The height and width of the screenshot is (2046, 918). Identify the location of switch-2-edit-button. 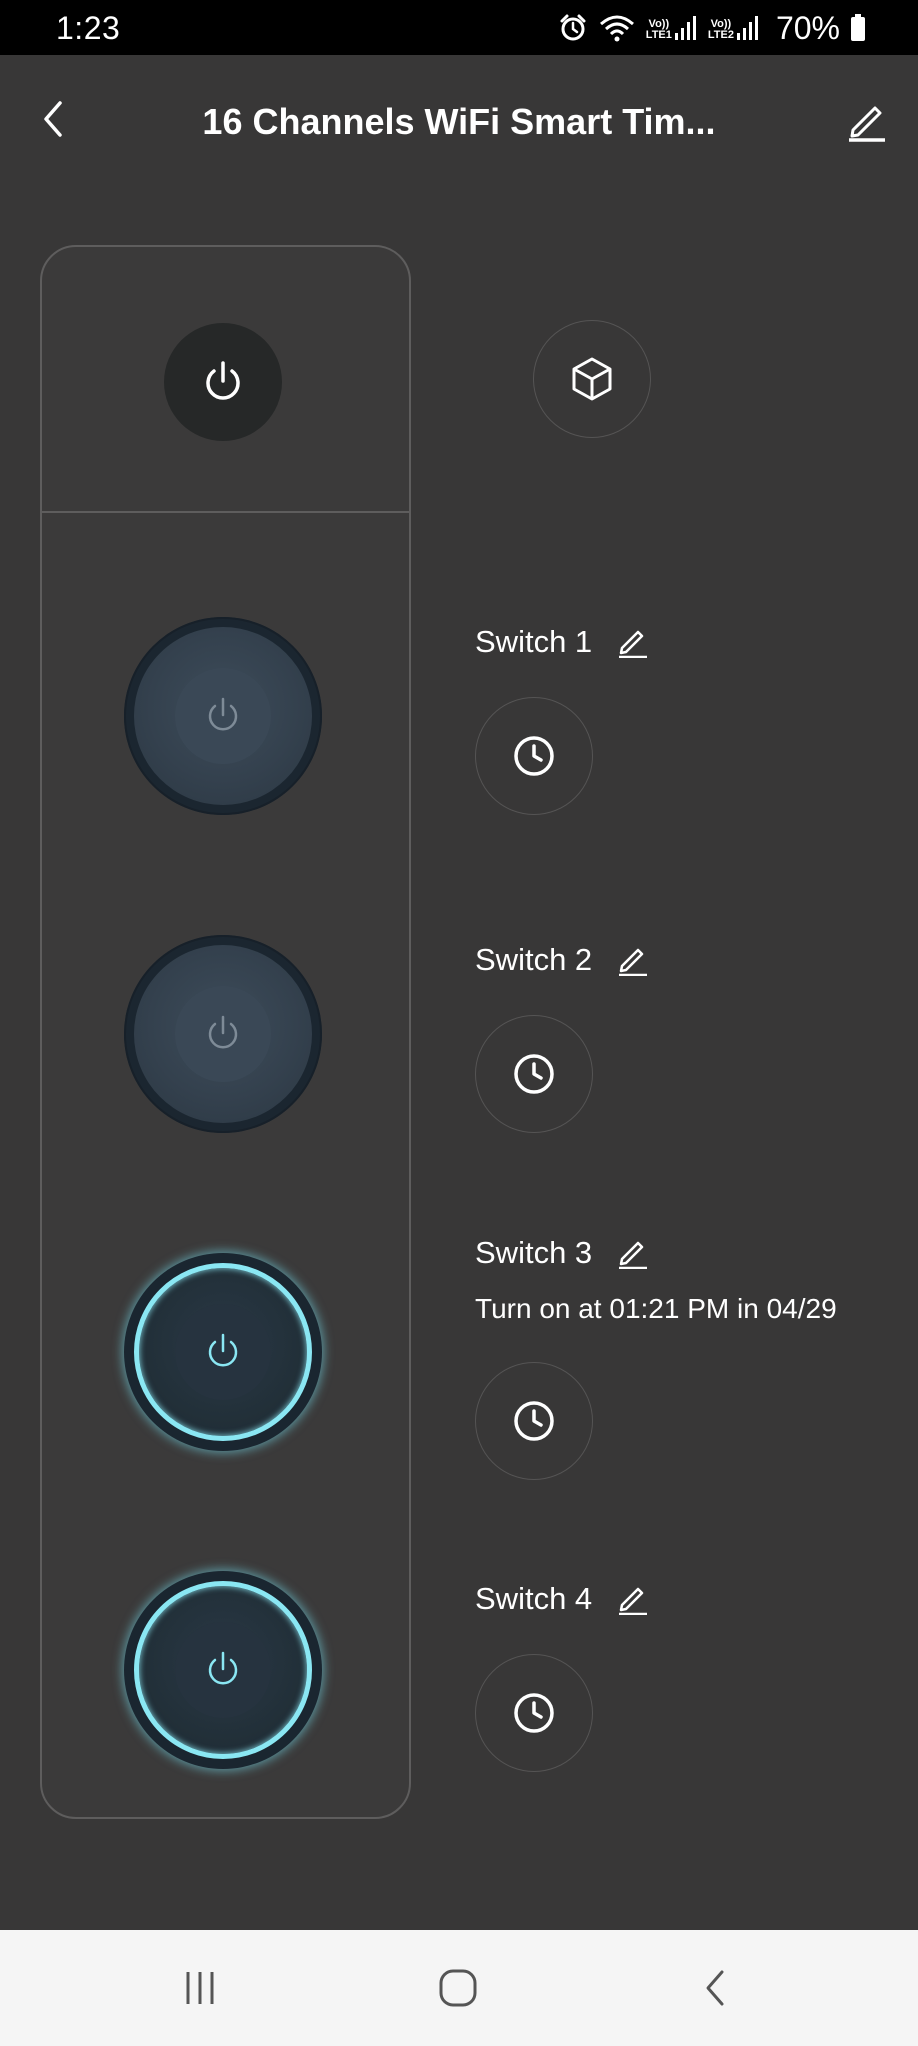
(632, 960).